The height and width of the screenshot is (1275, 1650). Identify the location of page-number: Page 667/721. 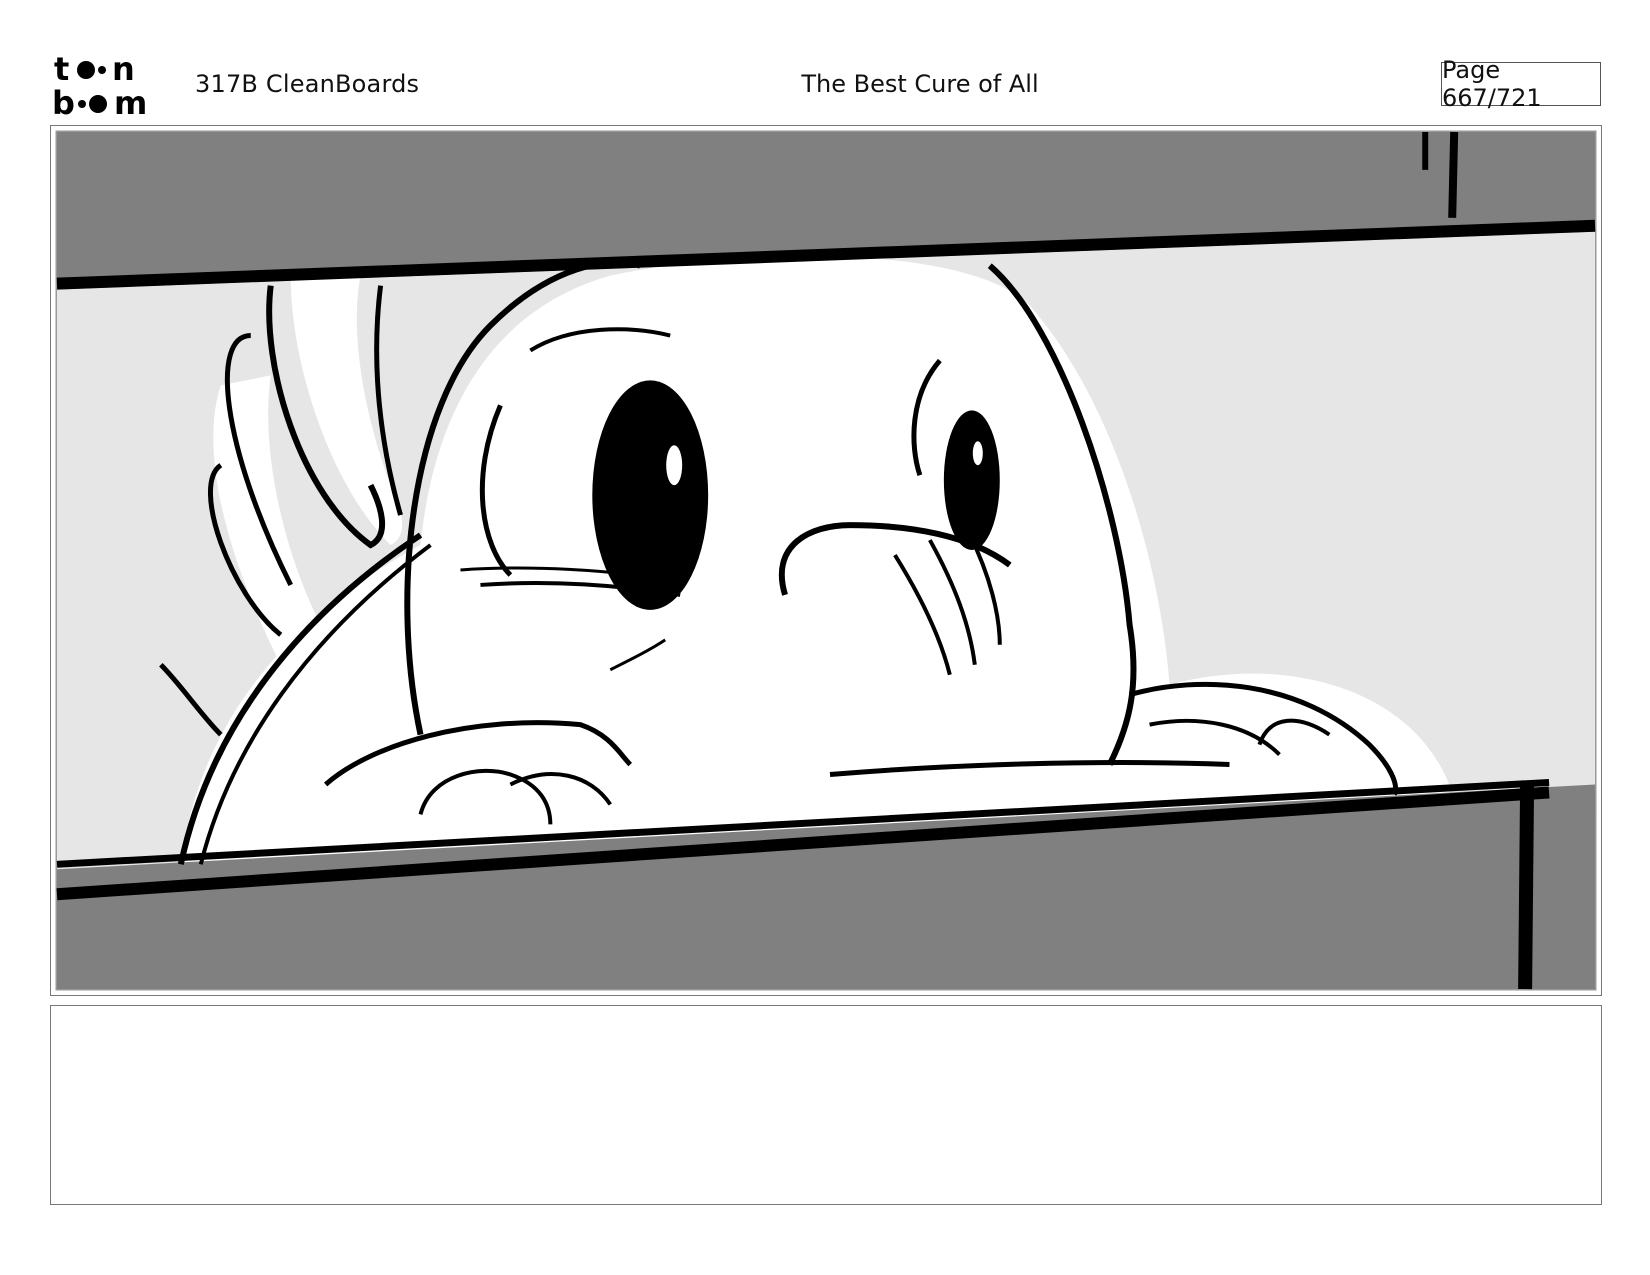
(1521, 84).